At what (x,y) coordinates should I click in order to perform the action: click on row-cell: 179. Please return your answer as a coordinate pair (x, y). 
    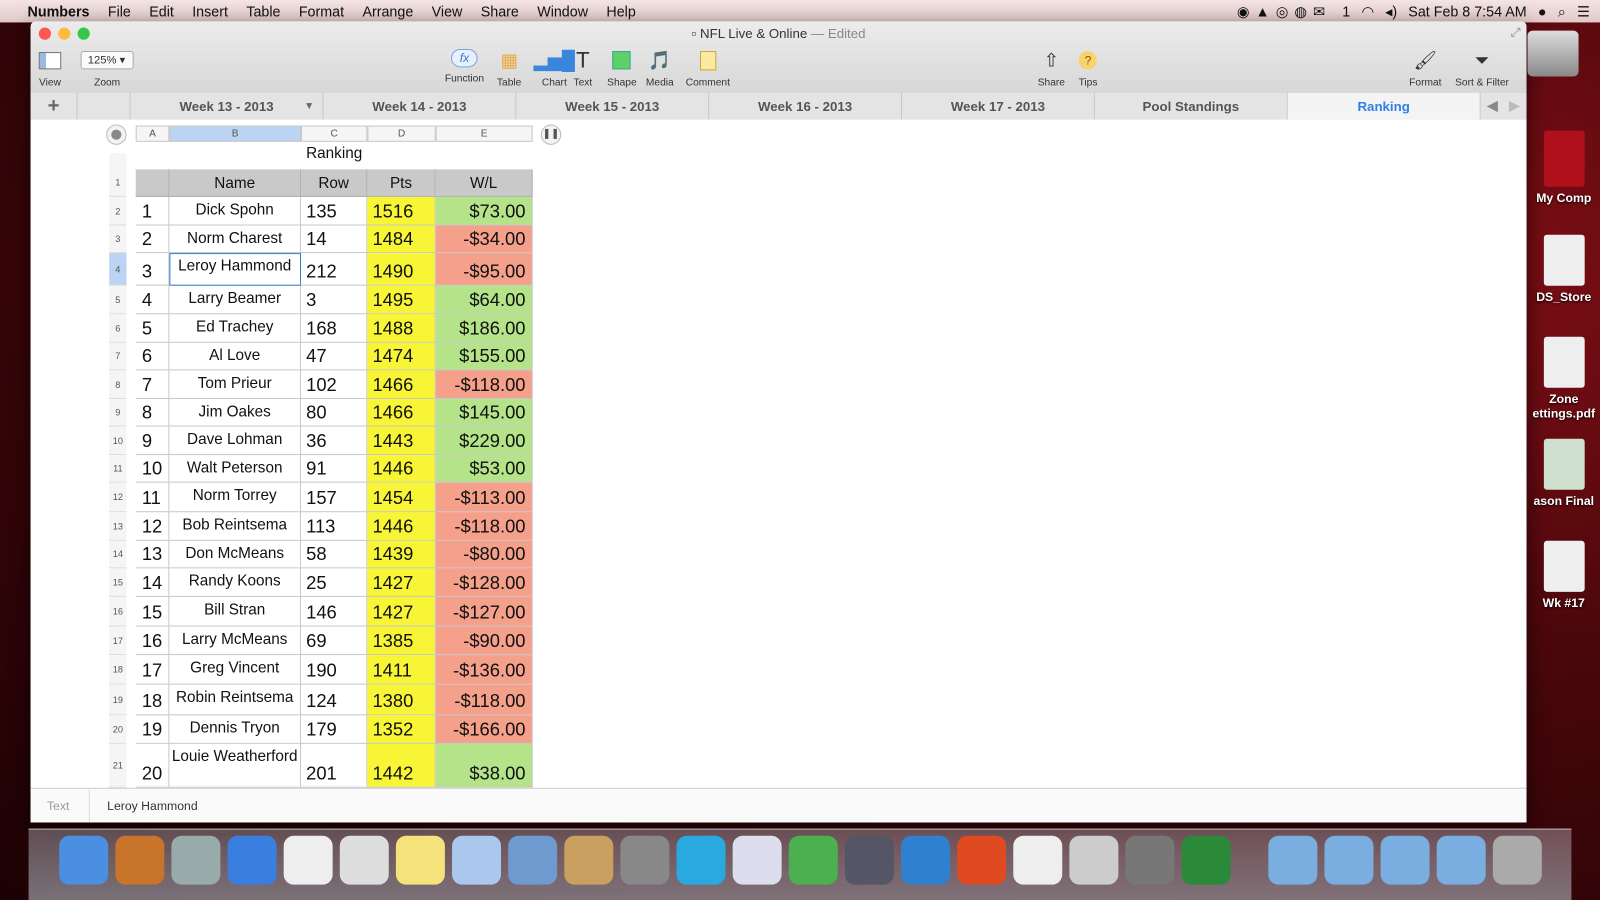
    Looking at the image, I should click on (334, 729).